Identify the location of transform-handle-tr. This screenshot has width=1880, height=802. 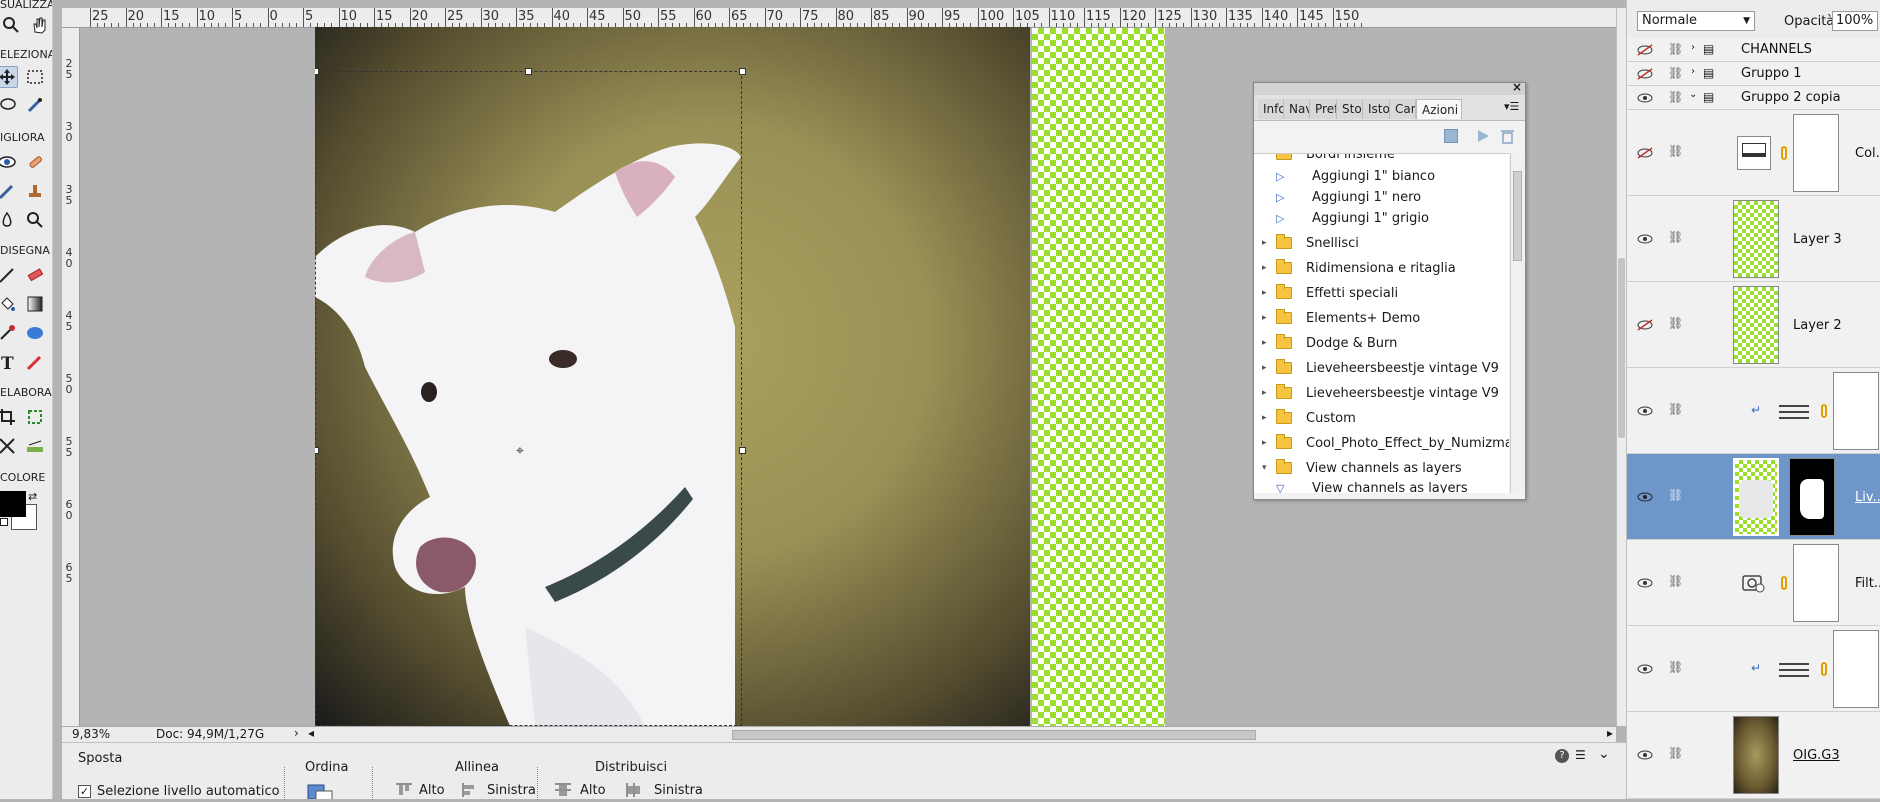
(742, 71).